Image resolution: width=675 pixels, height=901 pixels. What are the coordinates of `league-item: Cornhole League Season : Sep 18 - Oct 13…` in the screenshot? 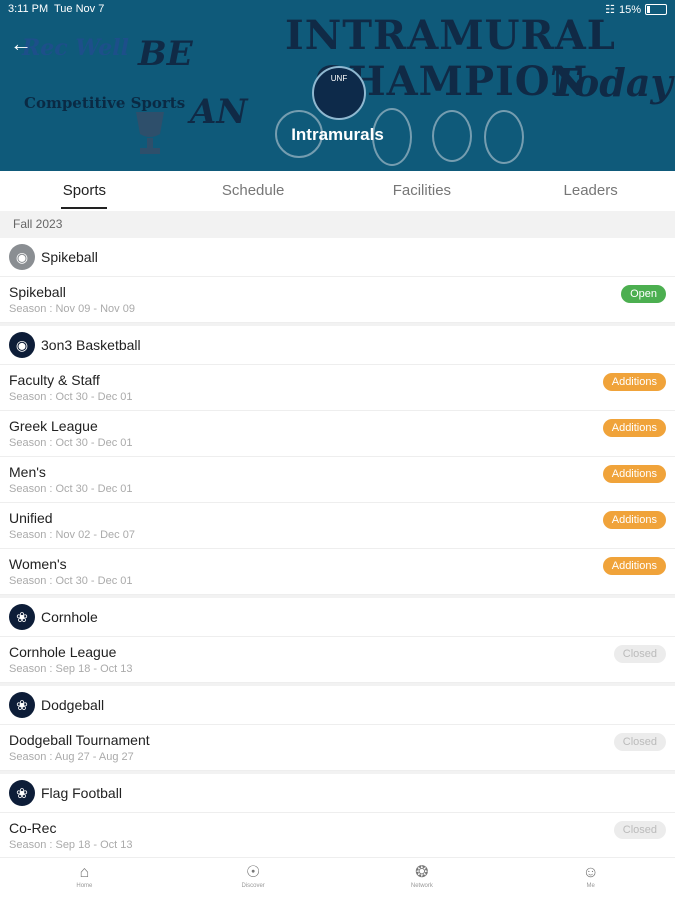 It's located at (337, 660).